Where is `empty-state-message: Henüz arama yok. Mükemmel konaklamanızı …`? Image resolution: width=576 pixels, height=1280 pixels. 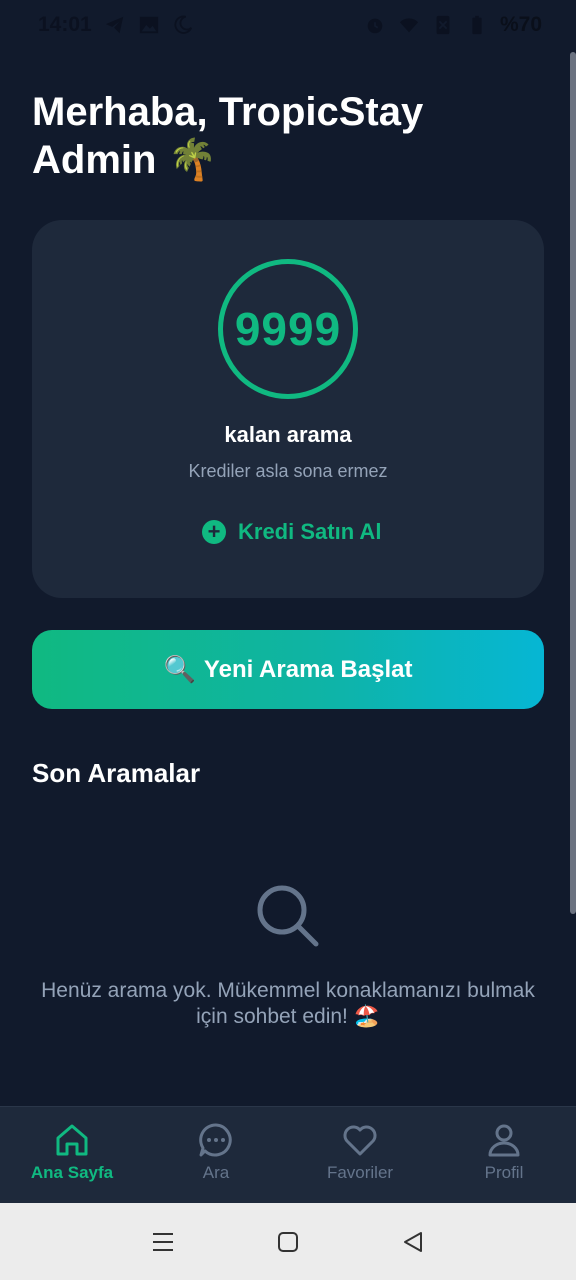
empty-state-message: Henüz arama yok. Mükemmel konaklamanızı … is located at coordinates (288, 1003).